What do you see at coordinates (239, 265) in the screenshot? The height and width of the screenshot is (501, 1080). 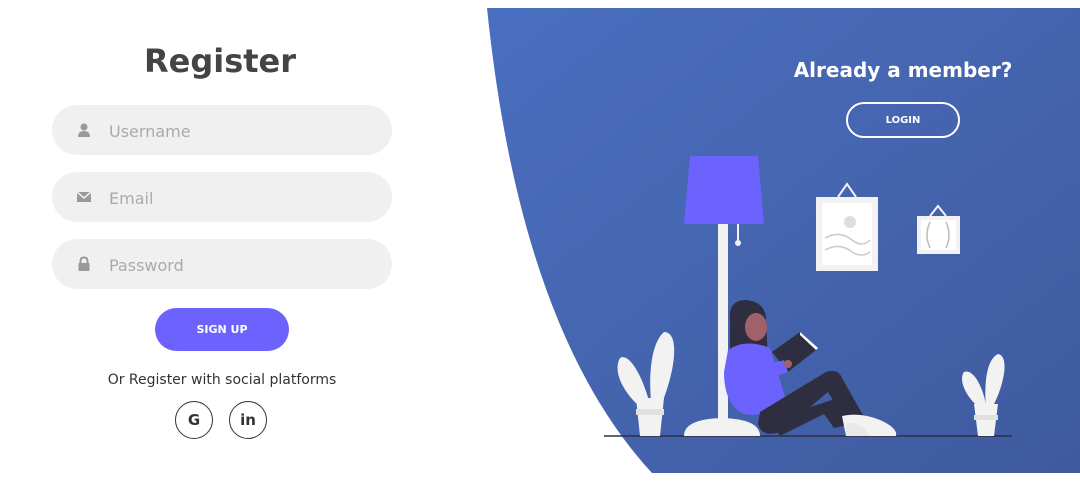 I see `password-input` at bounding box center [239, 265].